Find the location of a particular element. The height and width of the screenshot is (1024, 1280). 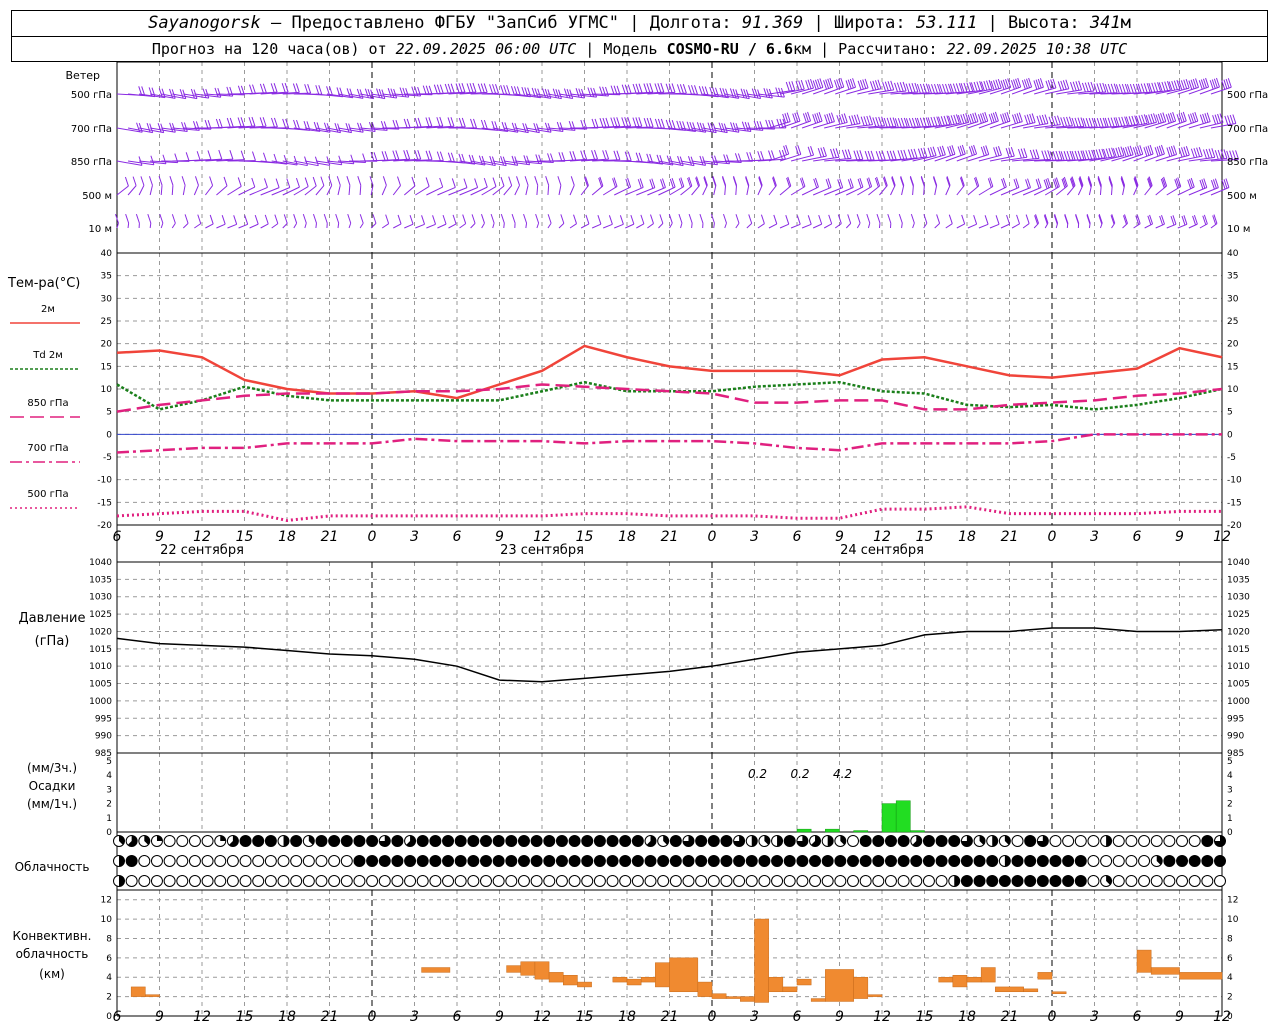

x-tick-label: 3 is located at coordinates (1094, 537).